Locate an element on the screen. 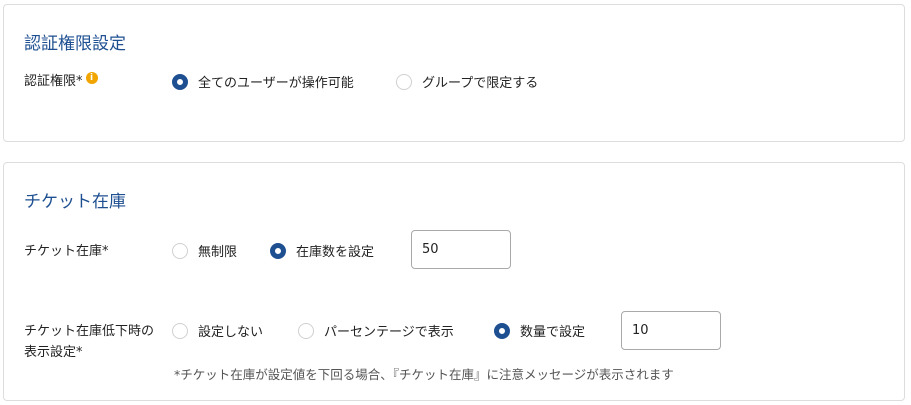  radio-group-limited-indicator is located at coordinates (404, 81).